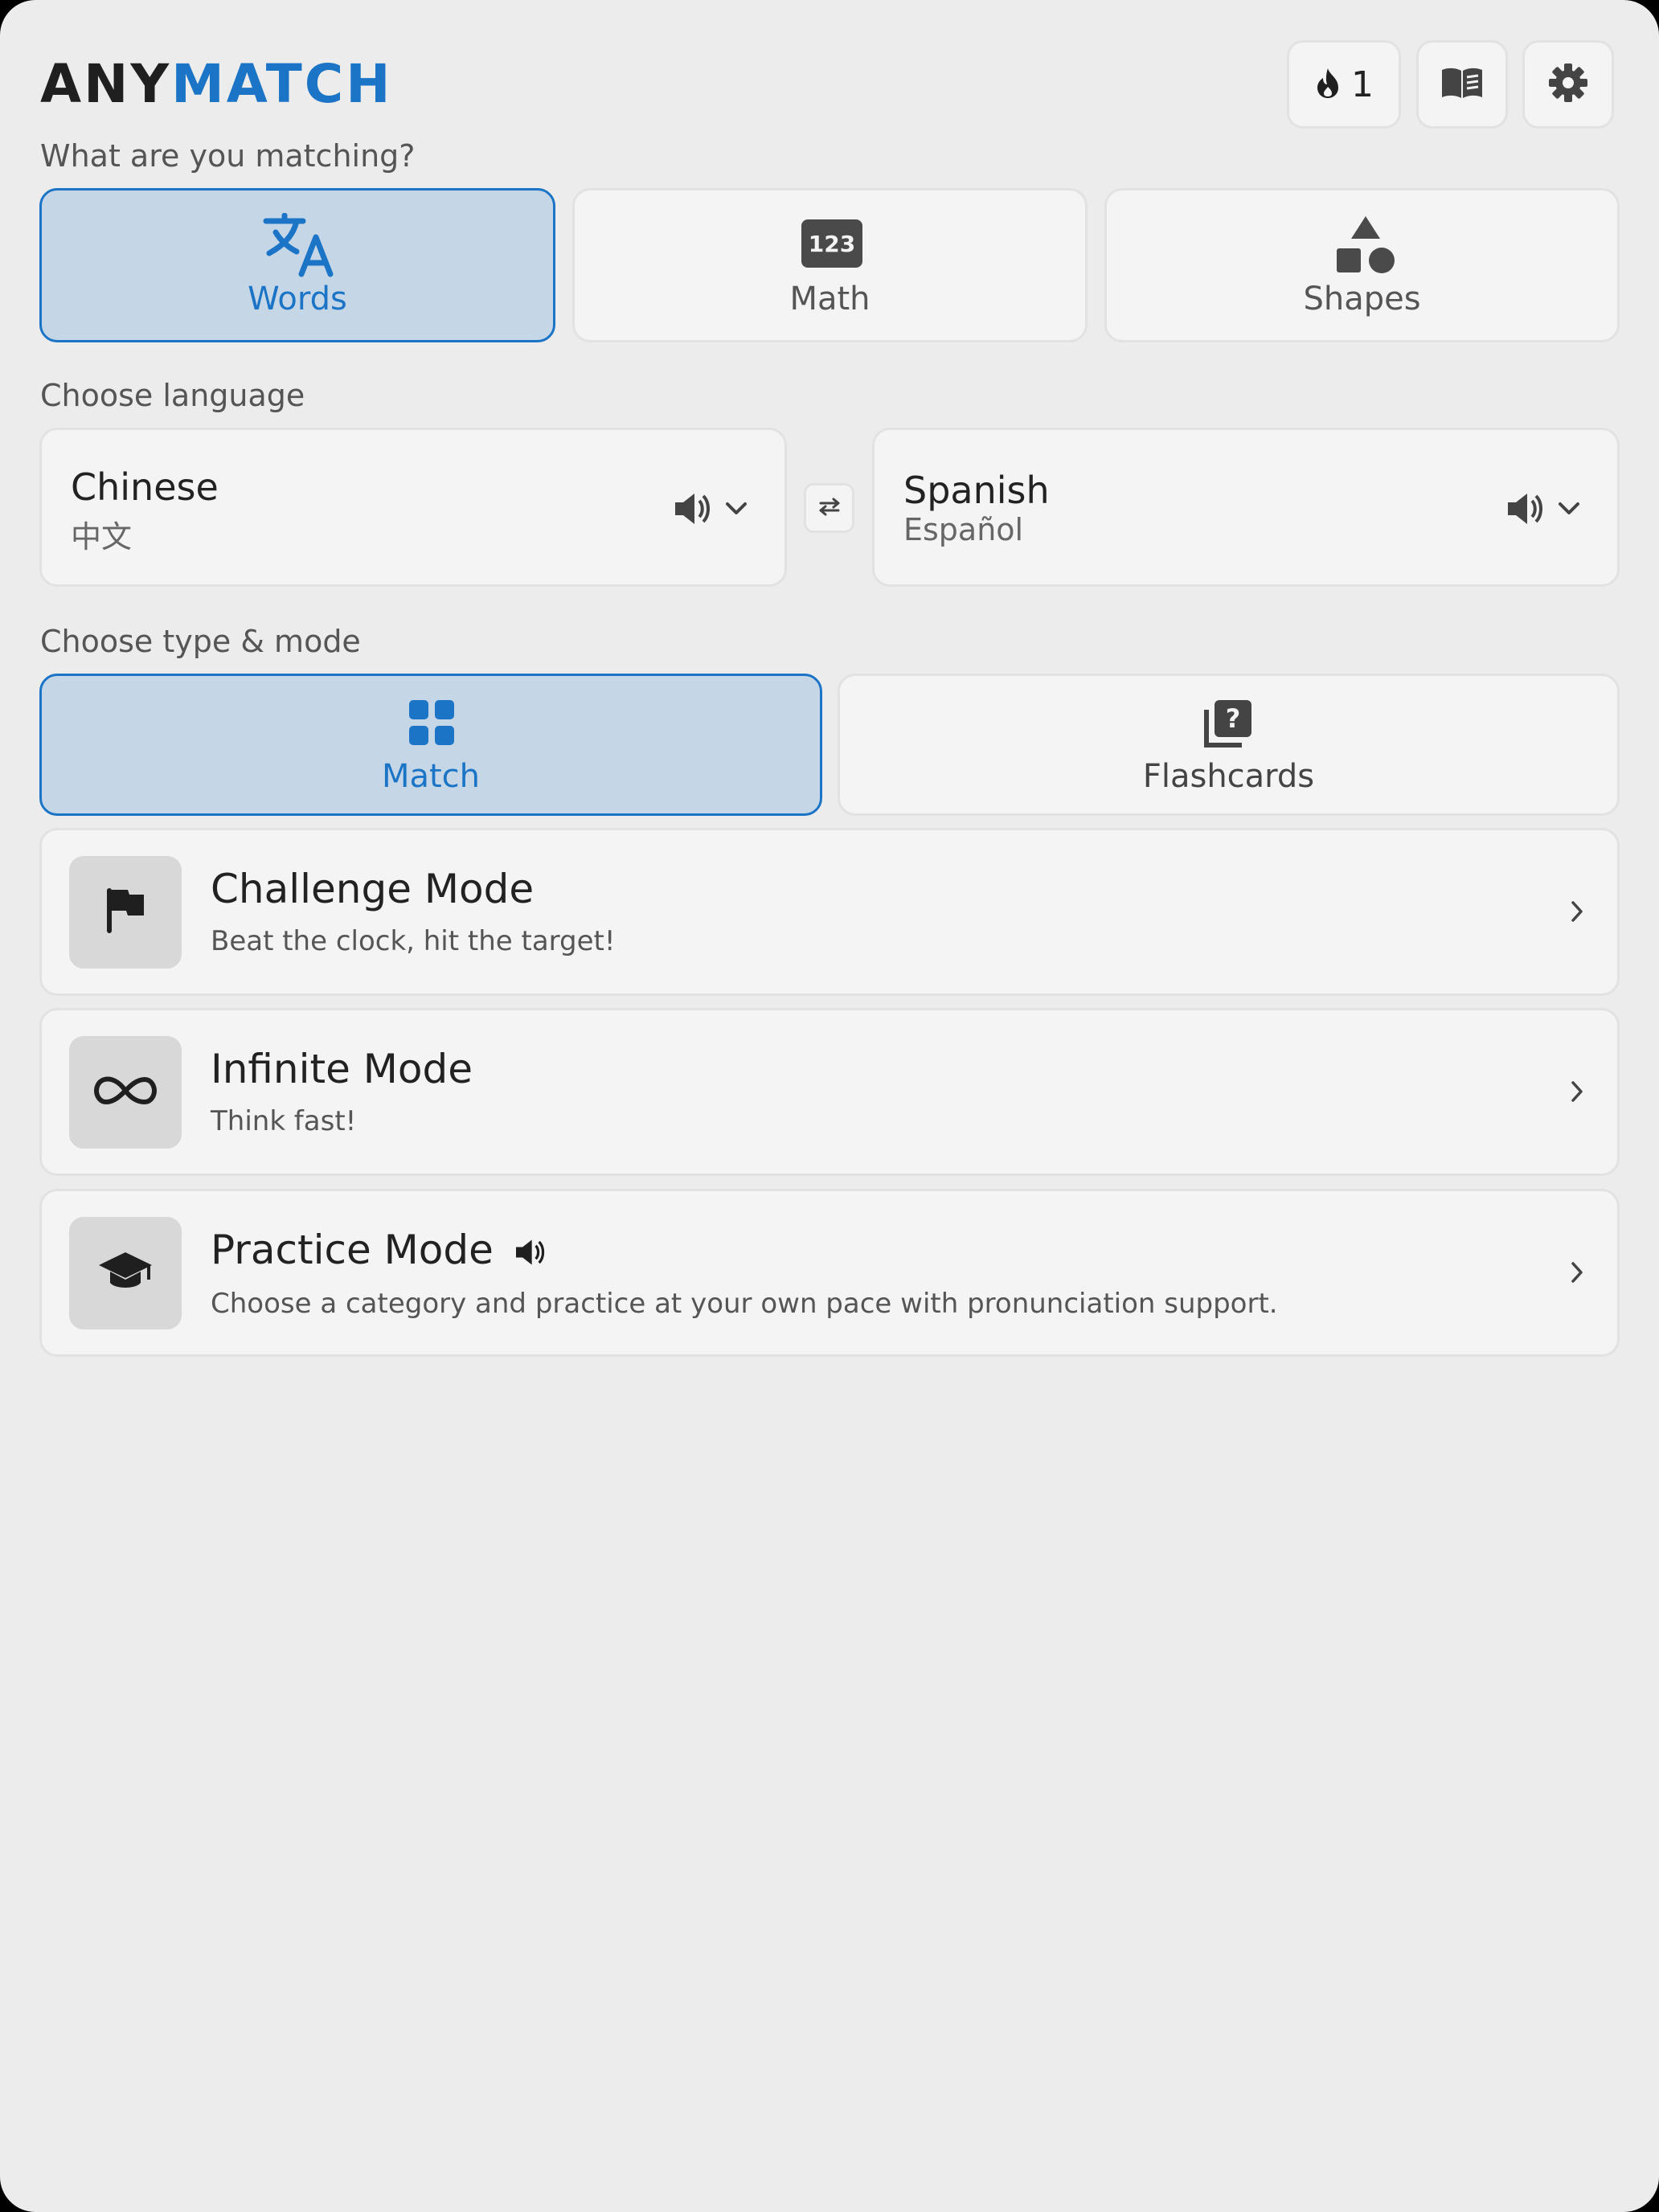  I want to click on source-language-native: 中文, so click(102, 537).